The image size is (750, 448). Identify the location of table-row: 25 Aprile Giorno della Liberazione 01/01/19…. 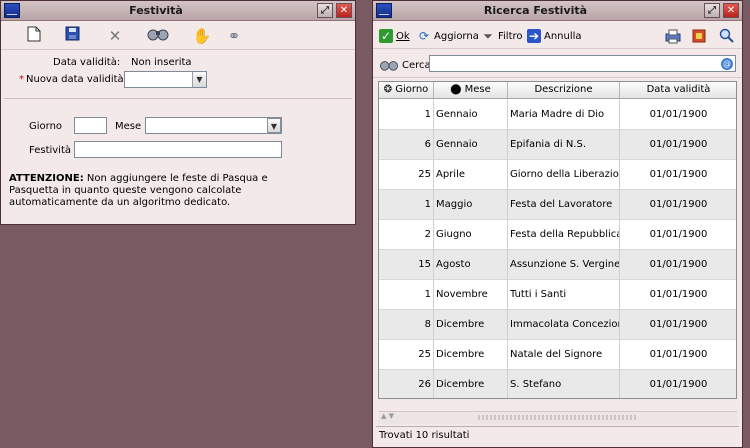
(557, 175).